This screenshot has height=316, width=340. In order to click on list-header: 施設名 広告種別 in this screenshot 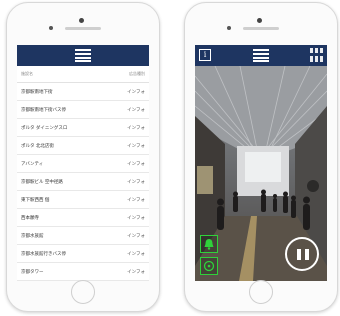, I will do `click(83, 74)`.